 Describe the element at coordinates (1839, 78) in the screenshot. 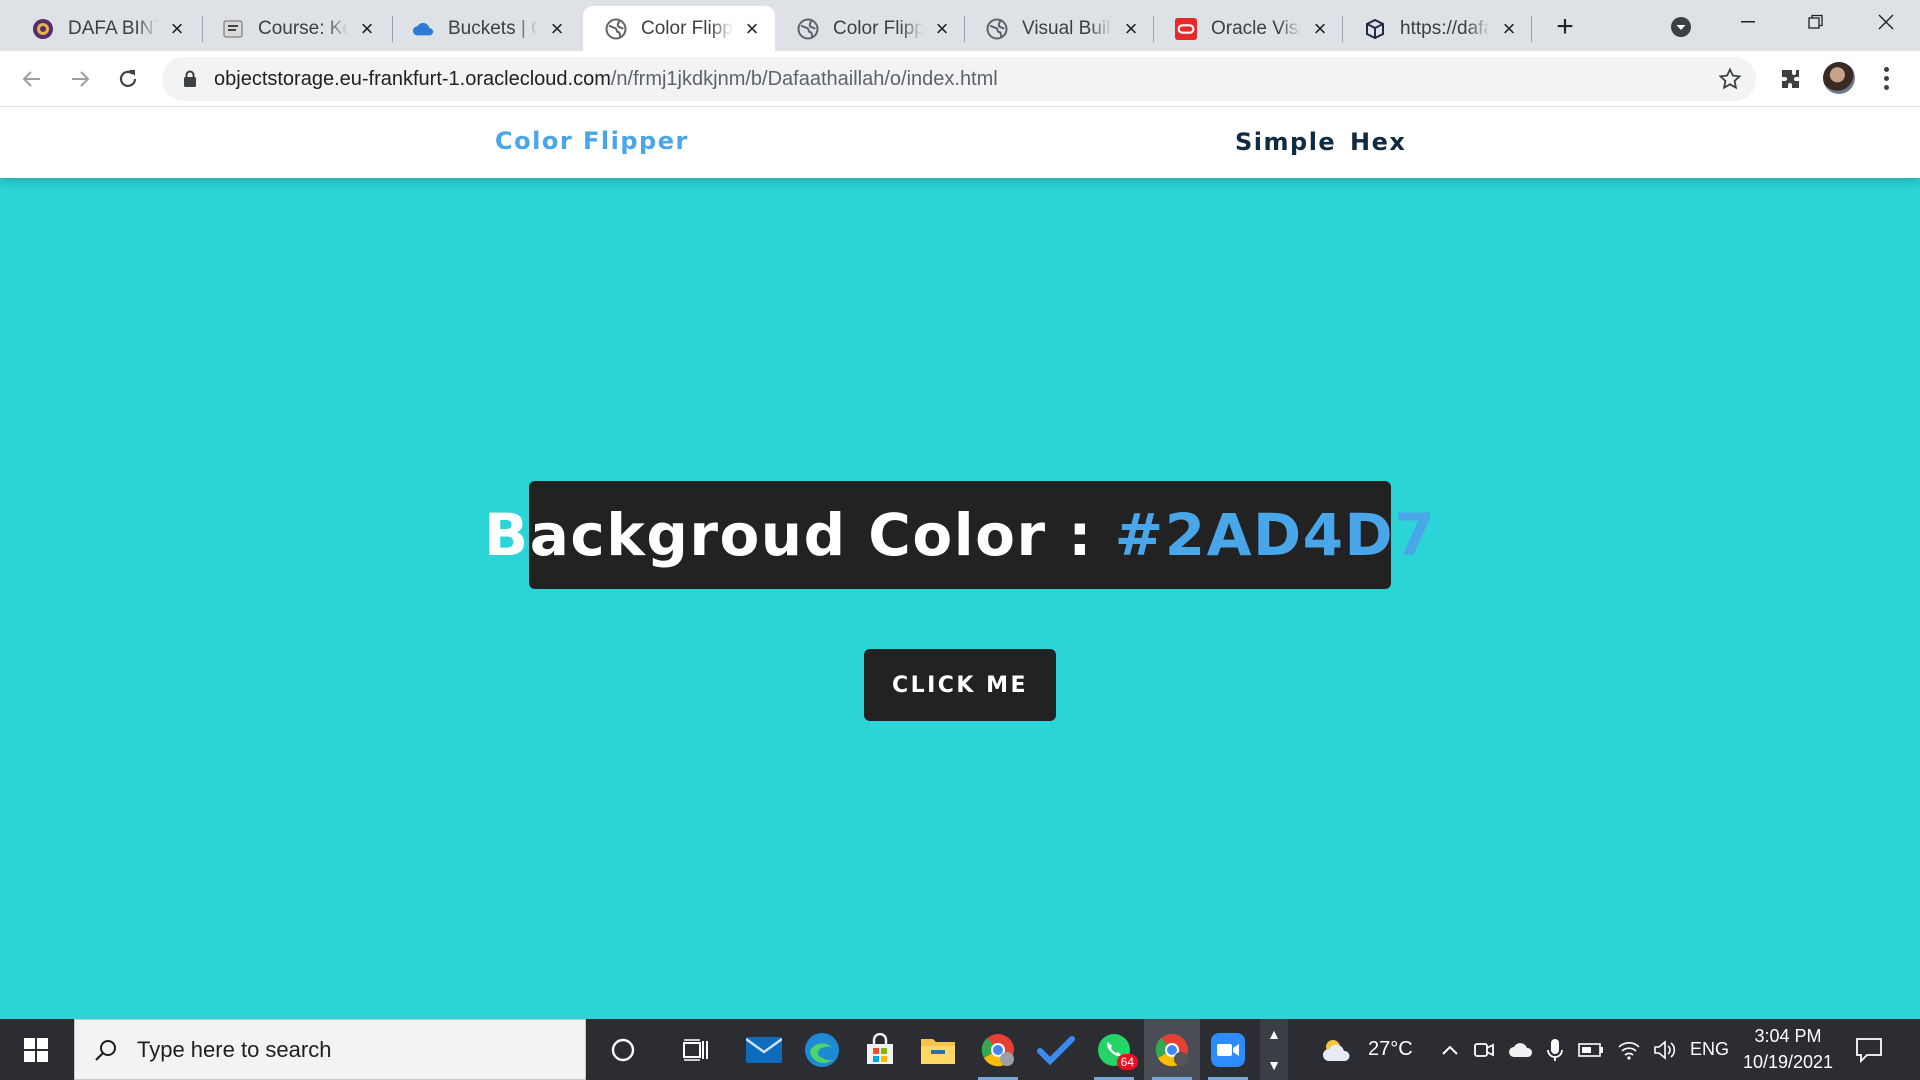

I see `profile-avatar` at that location.